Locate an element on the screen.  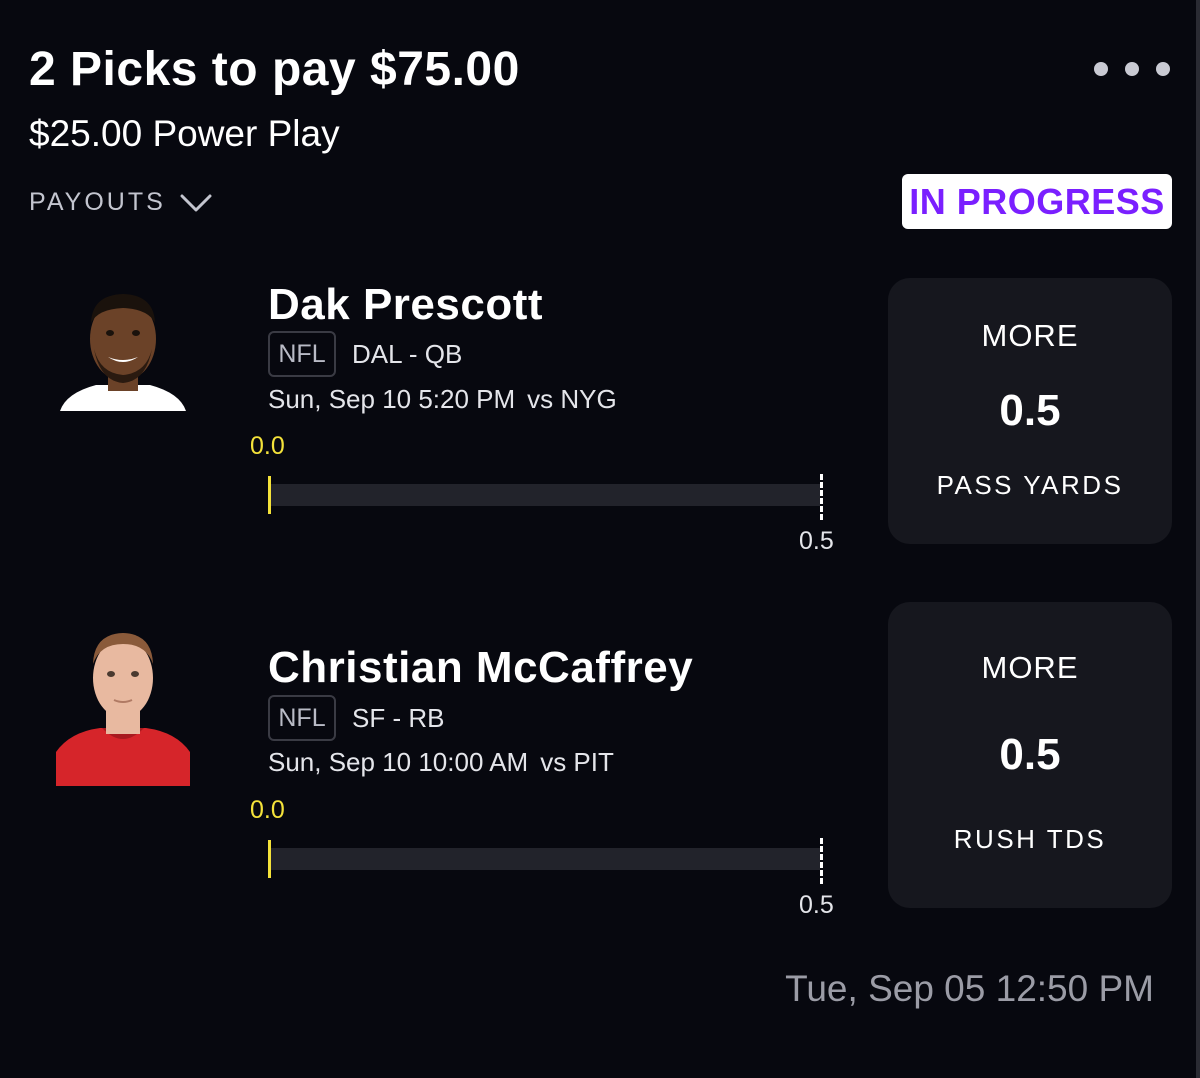
scrollbar is located at coordinates (1198, 539).